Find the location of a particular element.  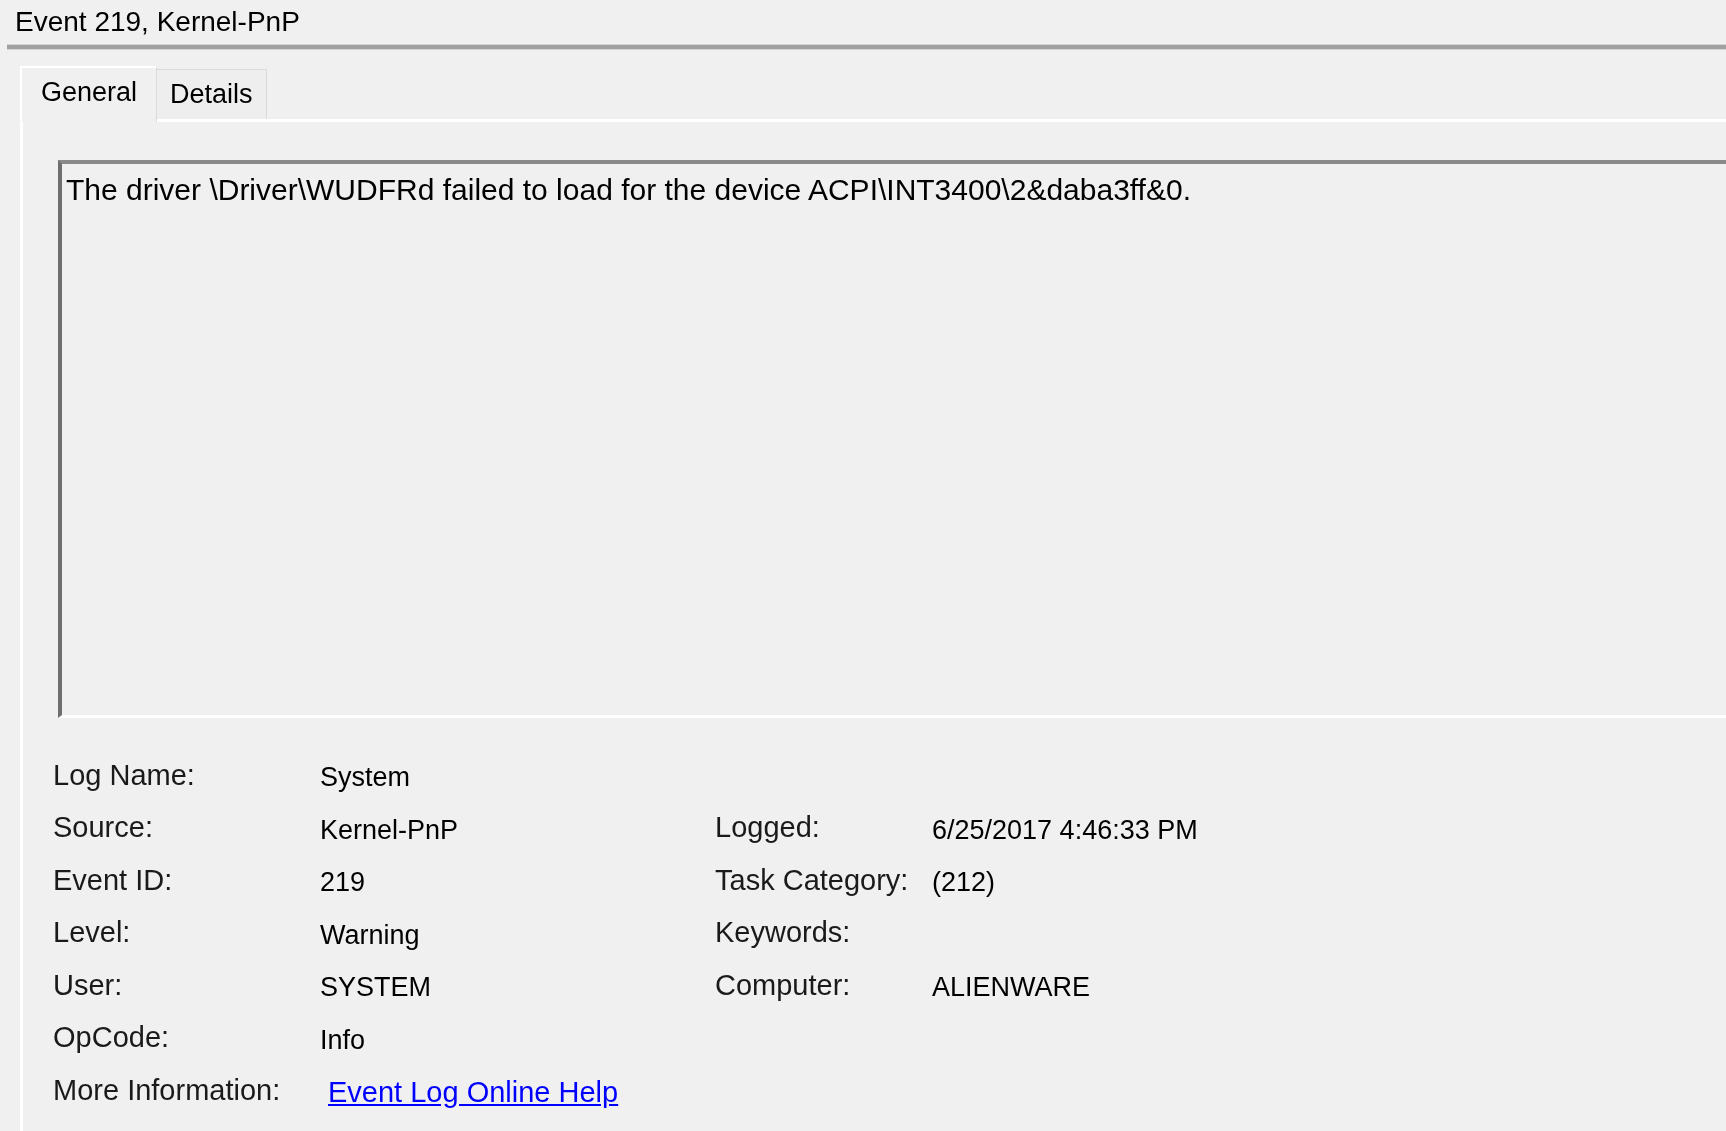

help-link: Event Log Online Help is located at coordinates (473, 1092).